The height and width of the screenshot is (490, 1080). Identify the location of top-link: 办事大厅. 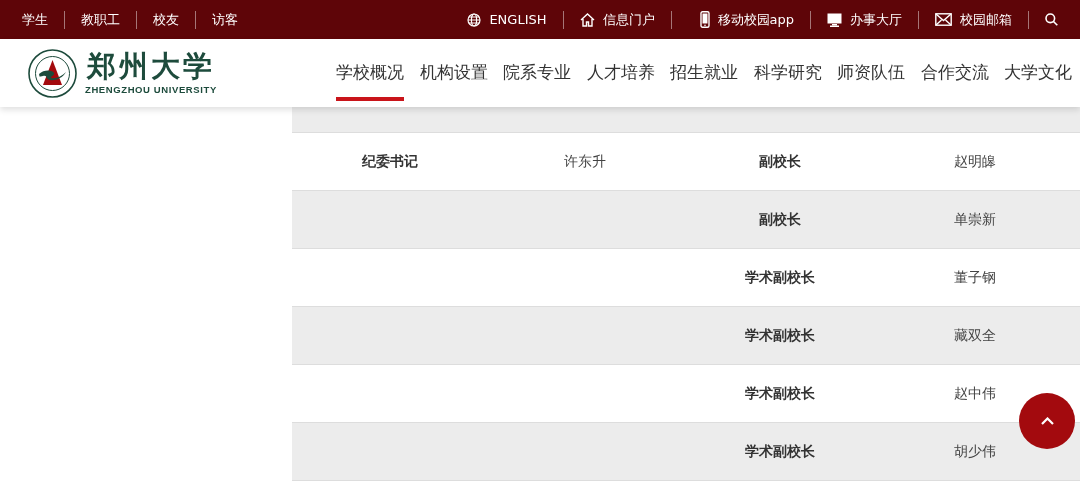
(864, 19).